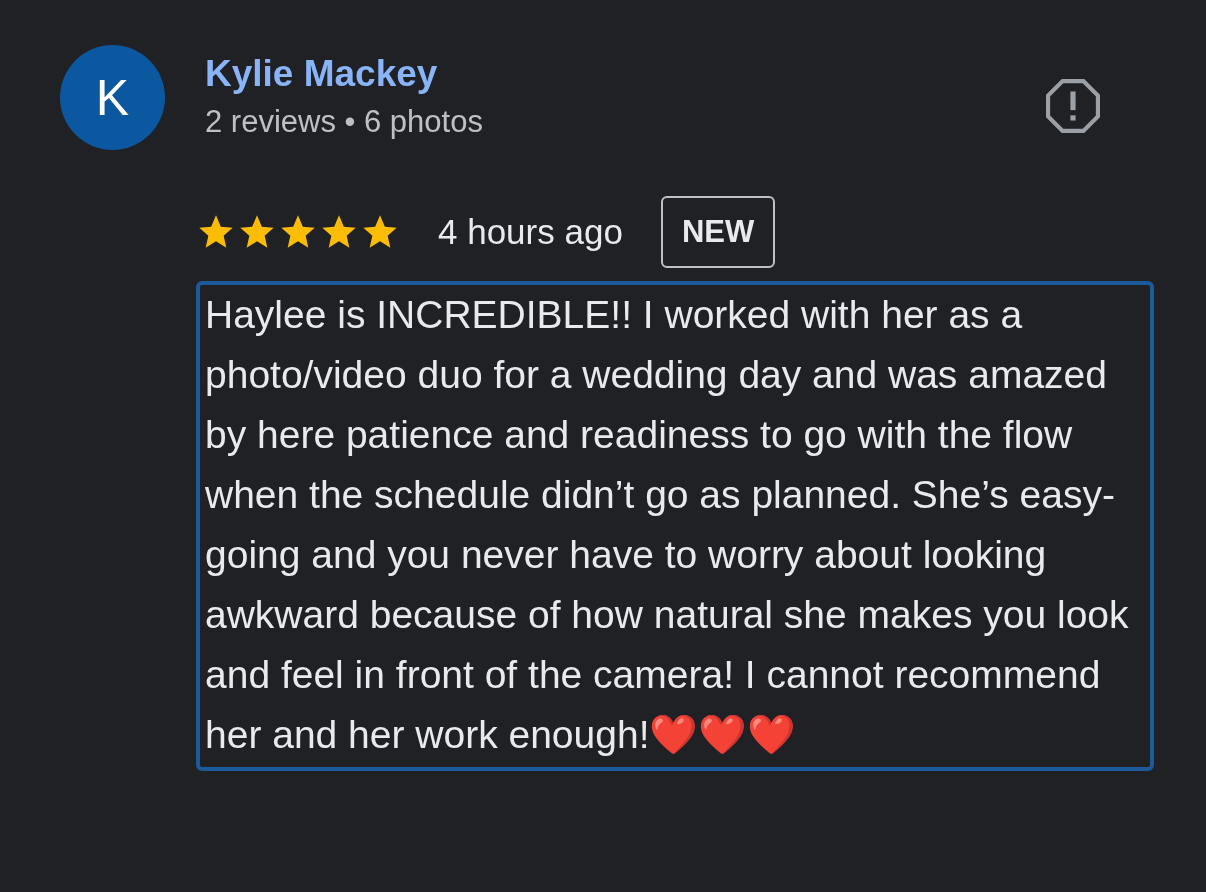  I want to click on avatar: K, so click(112, 97).